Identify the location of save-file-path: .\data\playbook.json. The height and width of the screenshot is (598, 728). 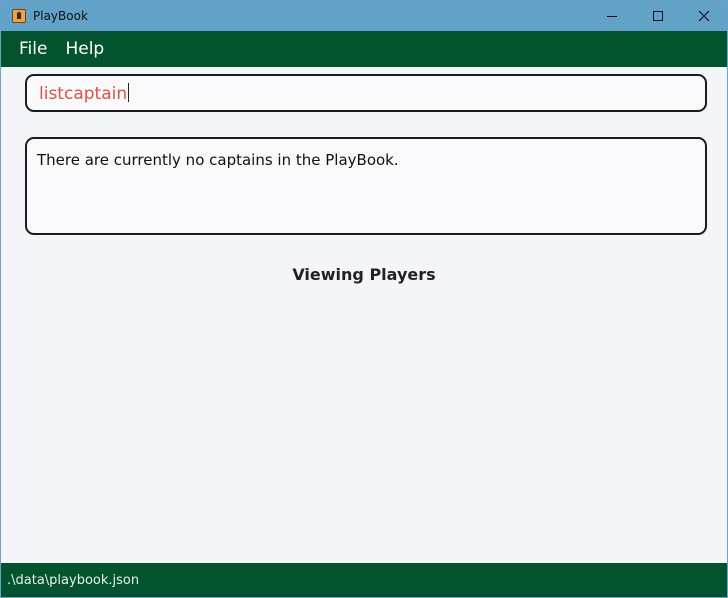
(73, 580).